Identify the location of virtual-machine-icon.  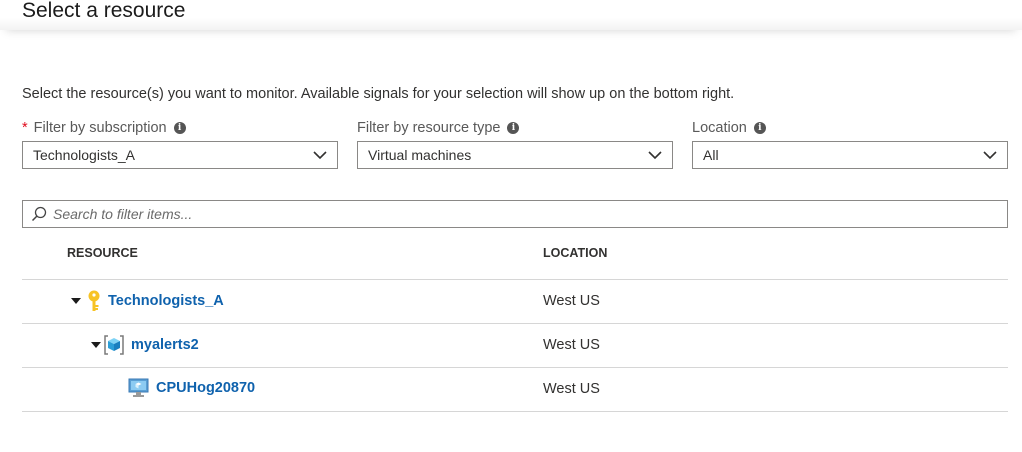
(138, 387).